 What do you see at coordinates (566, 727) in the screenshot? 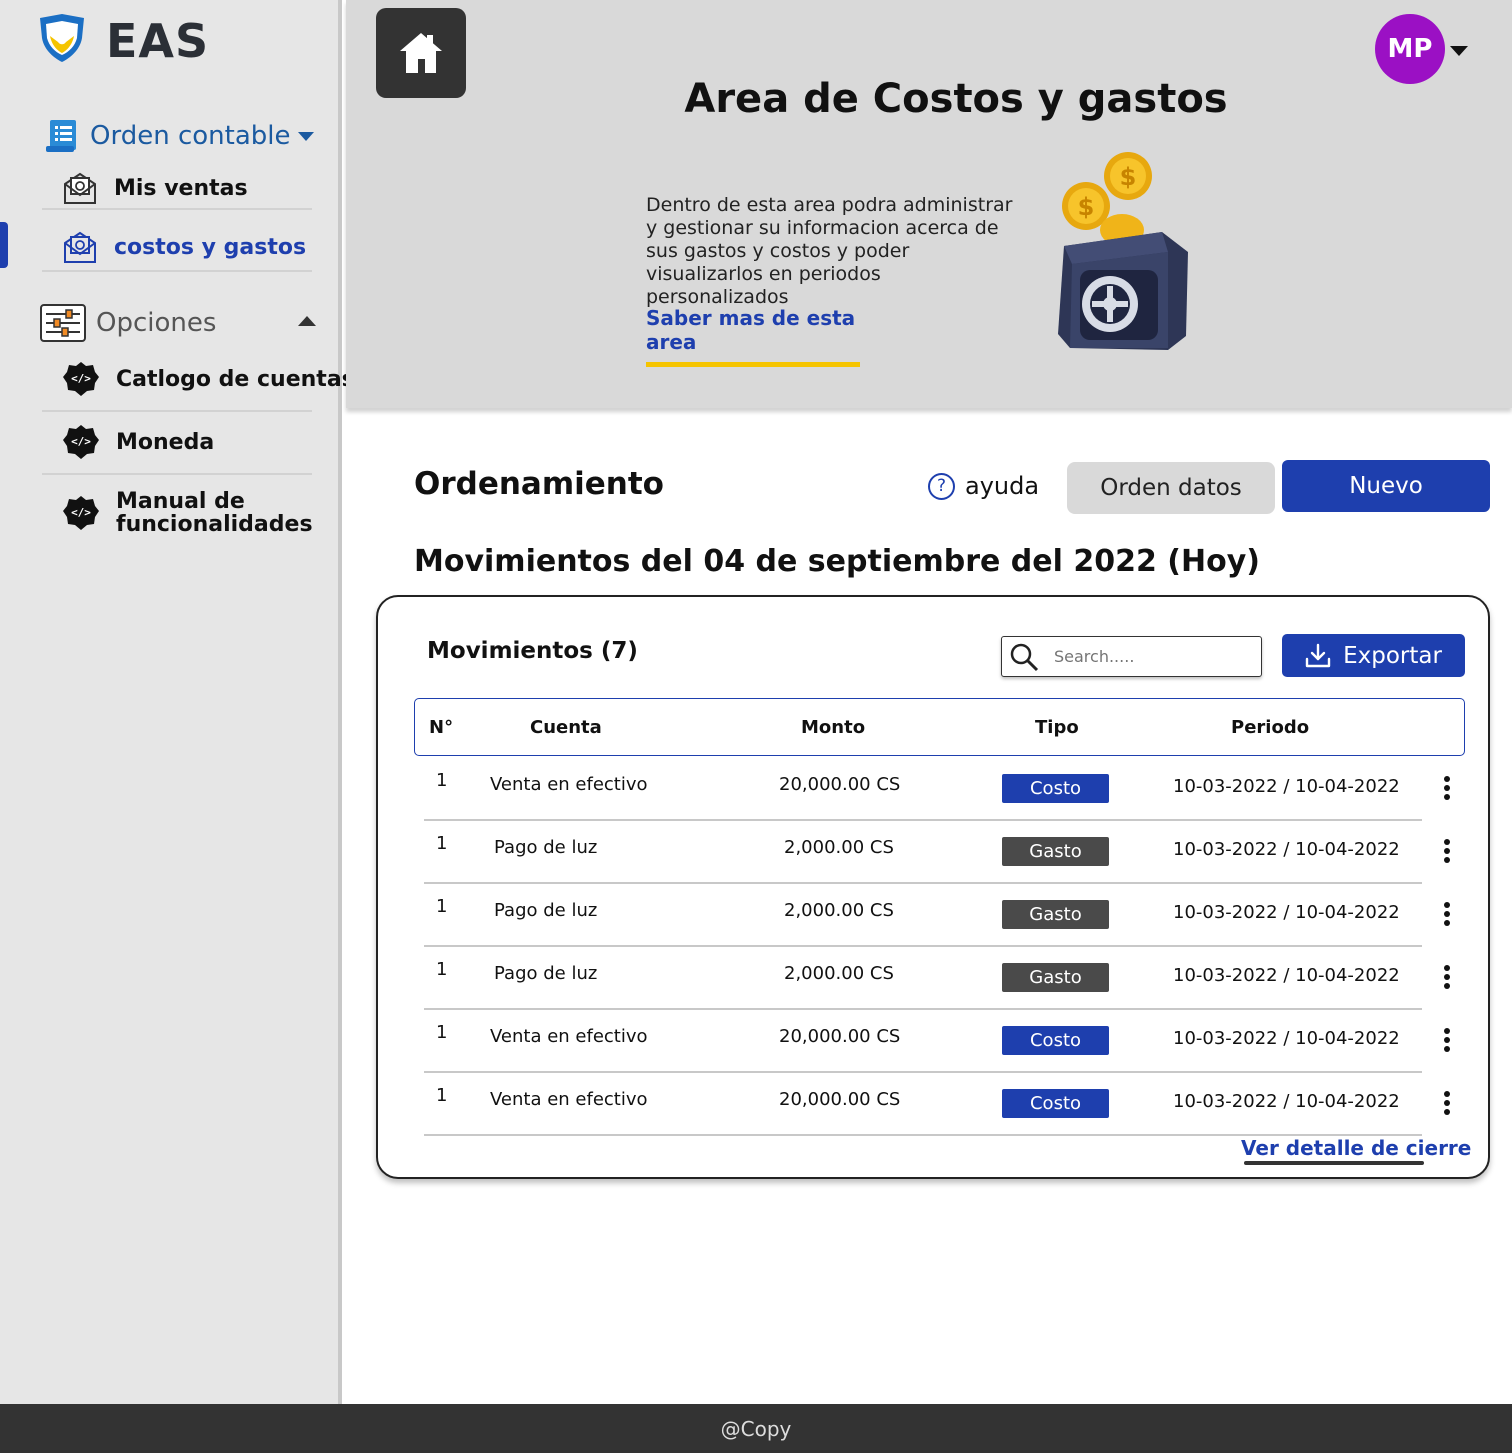
I see `column-header-cuenta: Cuenta` at bounding box center [566, 727].